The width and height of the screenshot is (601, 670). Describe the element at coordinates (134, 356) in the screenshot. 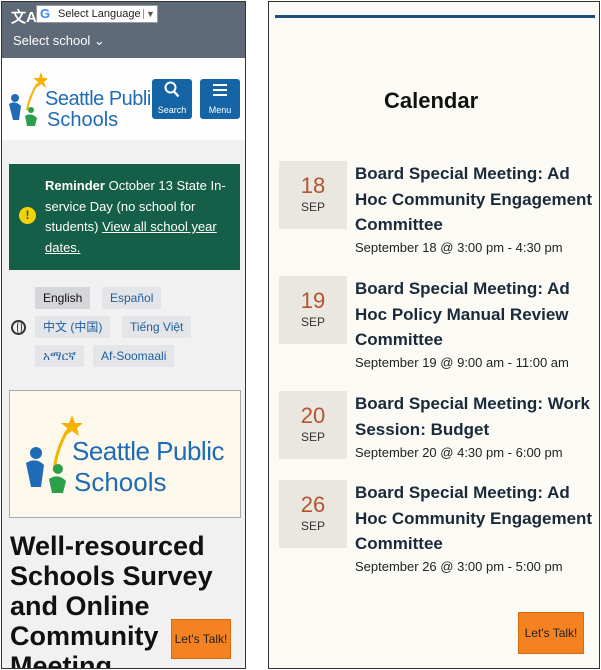

I see `language-somali: Af-Soomaali` at that location.